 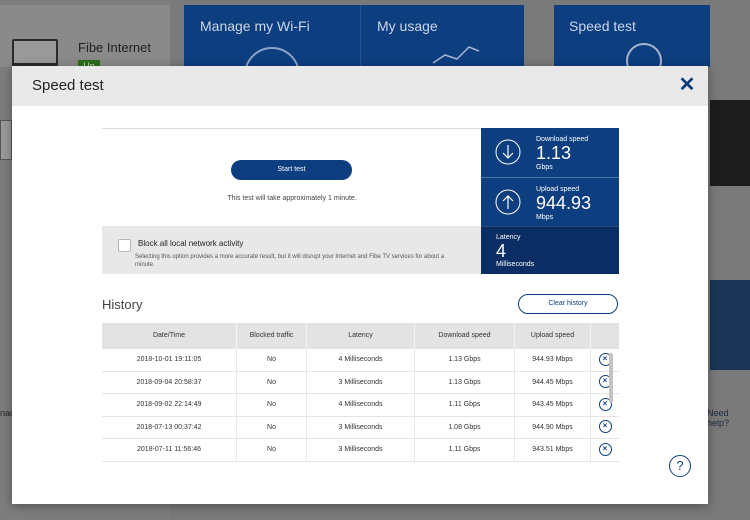 I want to click on block-network-checkbox, so click(x=124, y=245).